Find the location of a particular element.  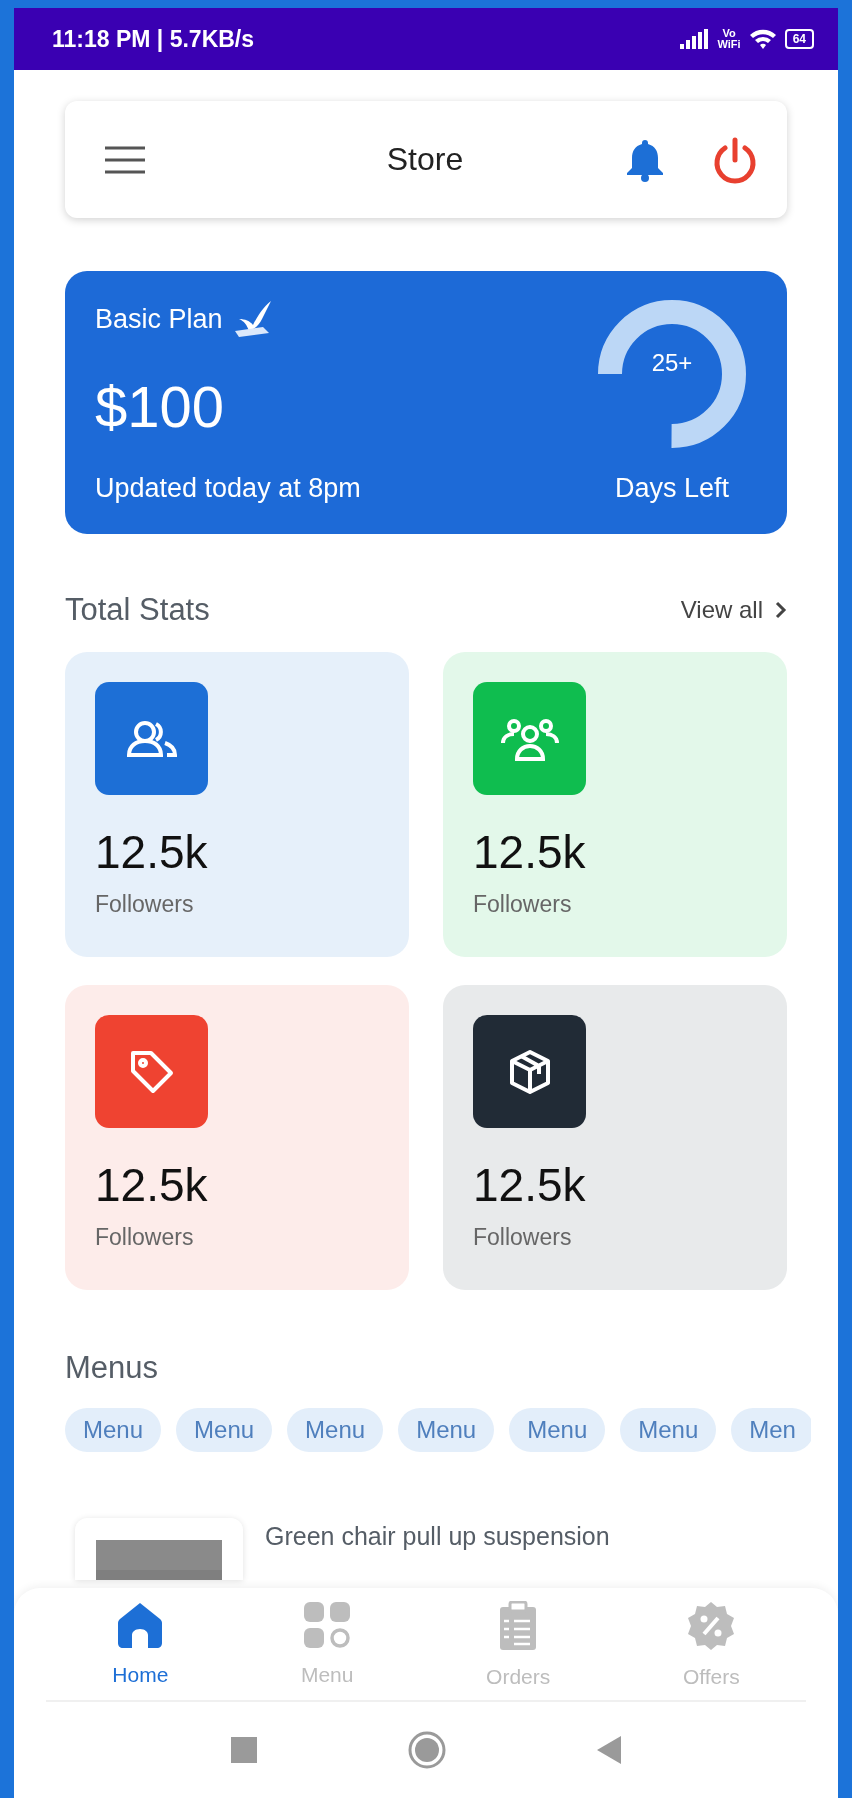

nav-tab: Offers is located at coordinates (711, 1645).